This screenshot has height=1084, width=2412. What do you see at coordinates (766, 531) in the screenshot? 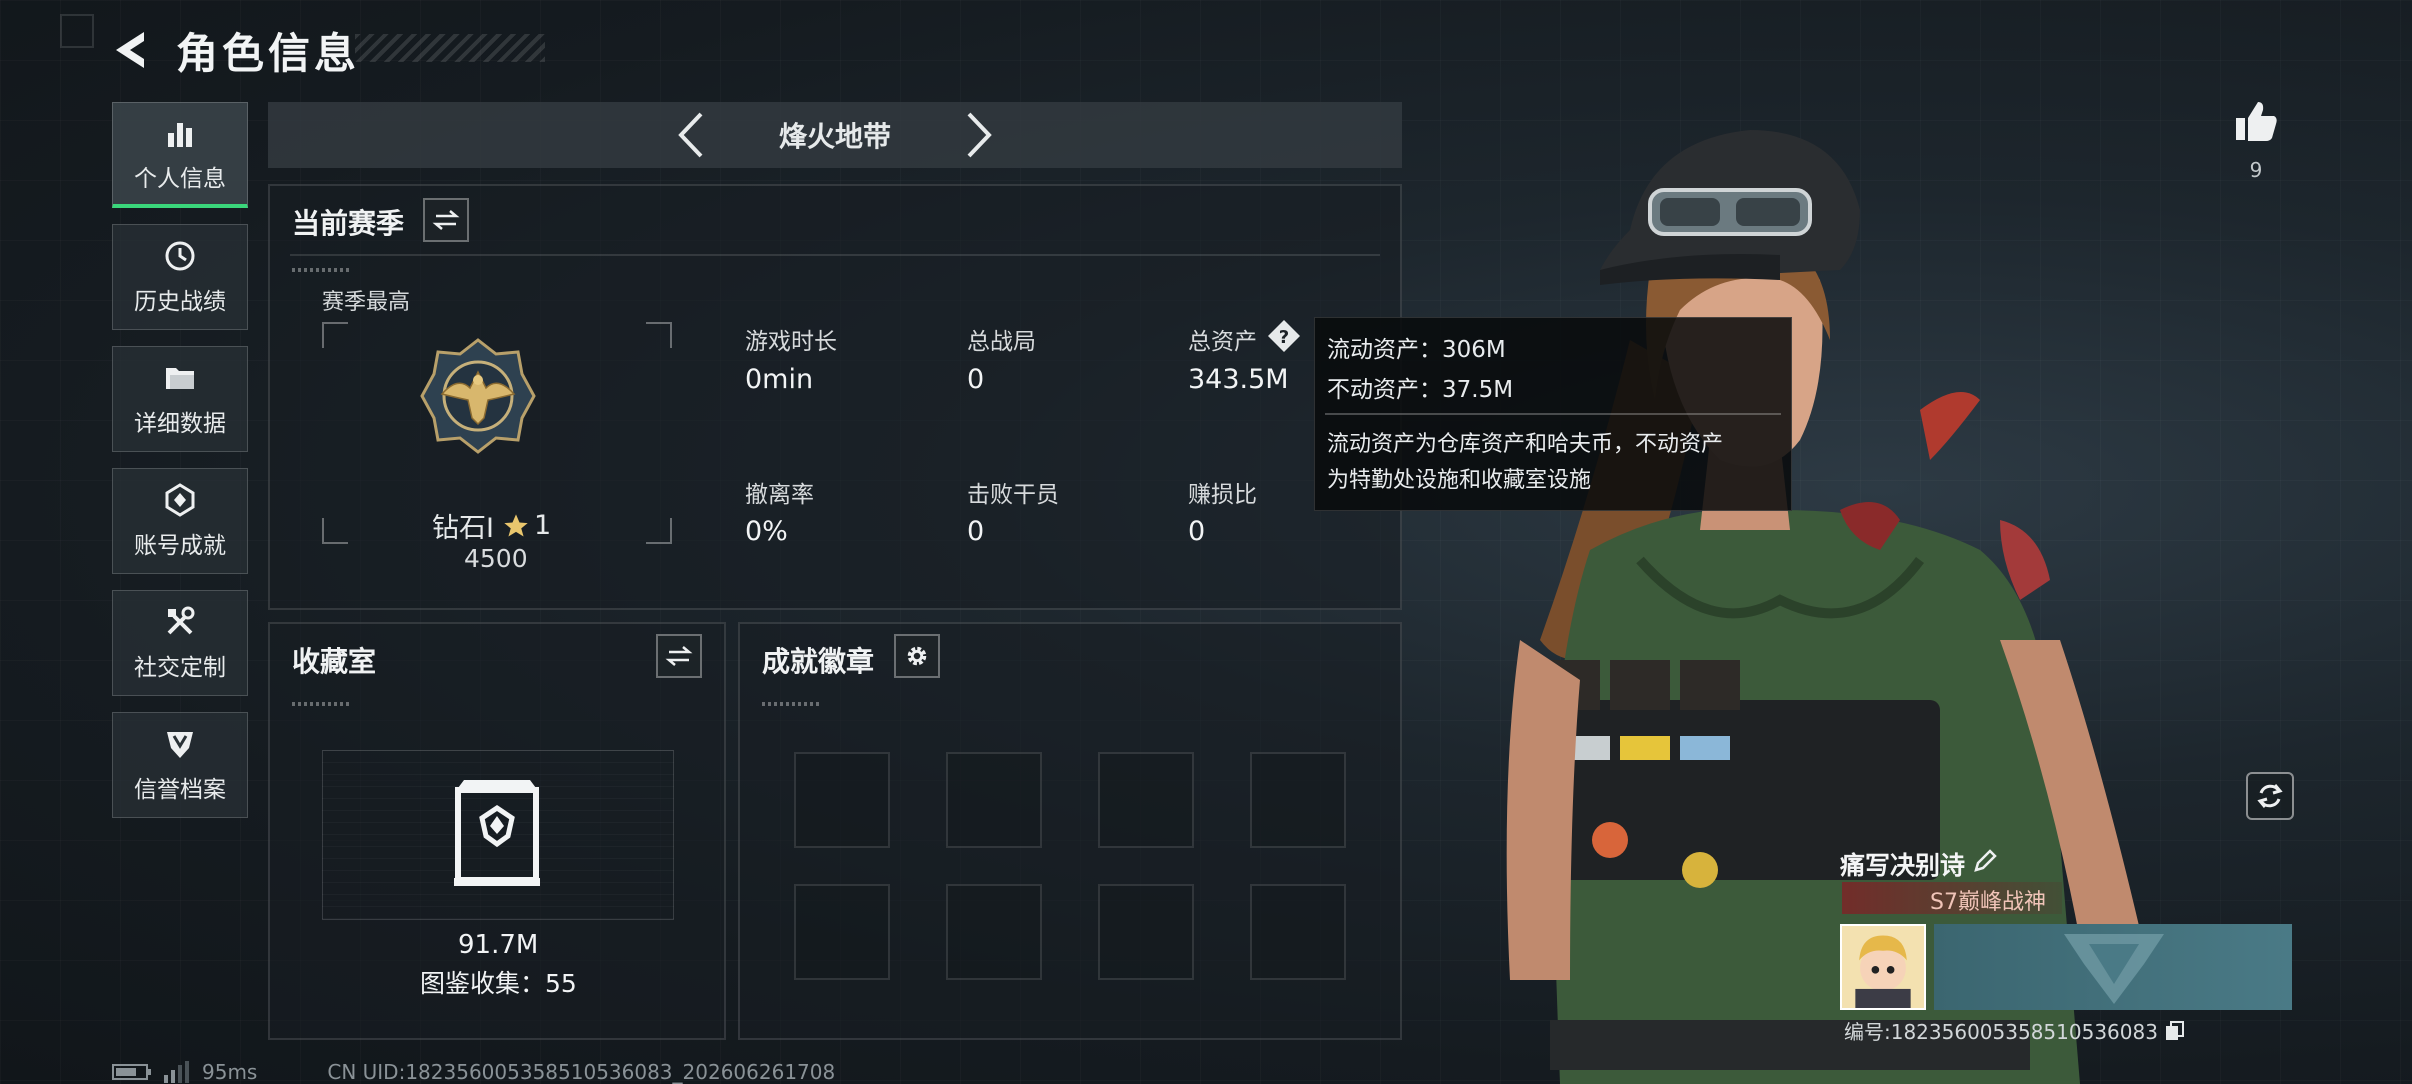
I see `stat-value: 0%` at bounding box center [766, 531].